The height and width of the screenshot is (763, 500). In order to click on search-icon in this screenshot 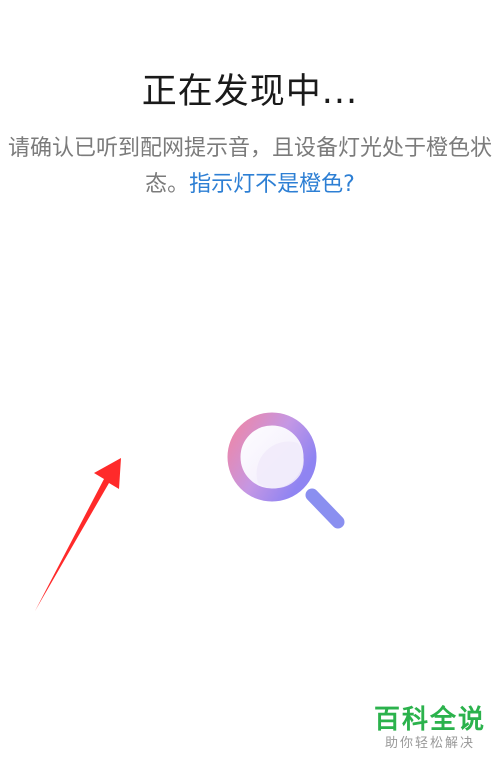, I will do `click(286, 470)`.